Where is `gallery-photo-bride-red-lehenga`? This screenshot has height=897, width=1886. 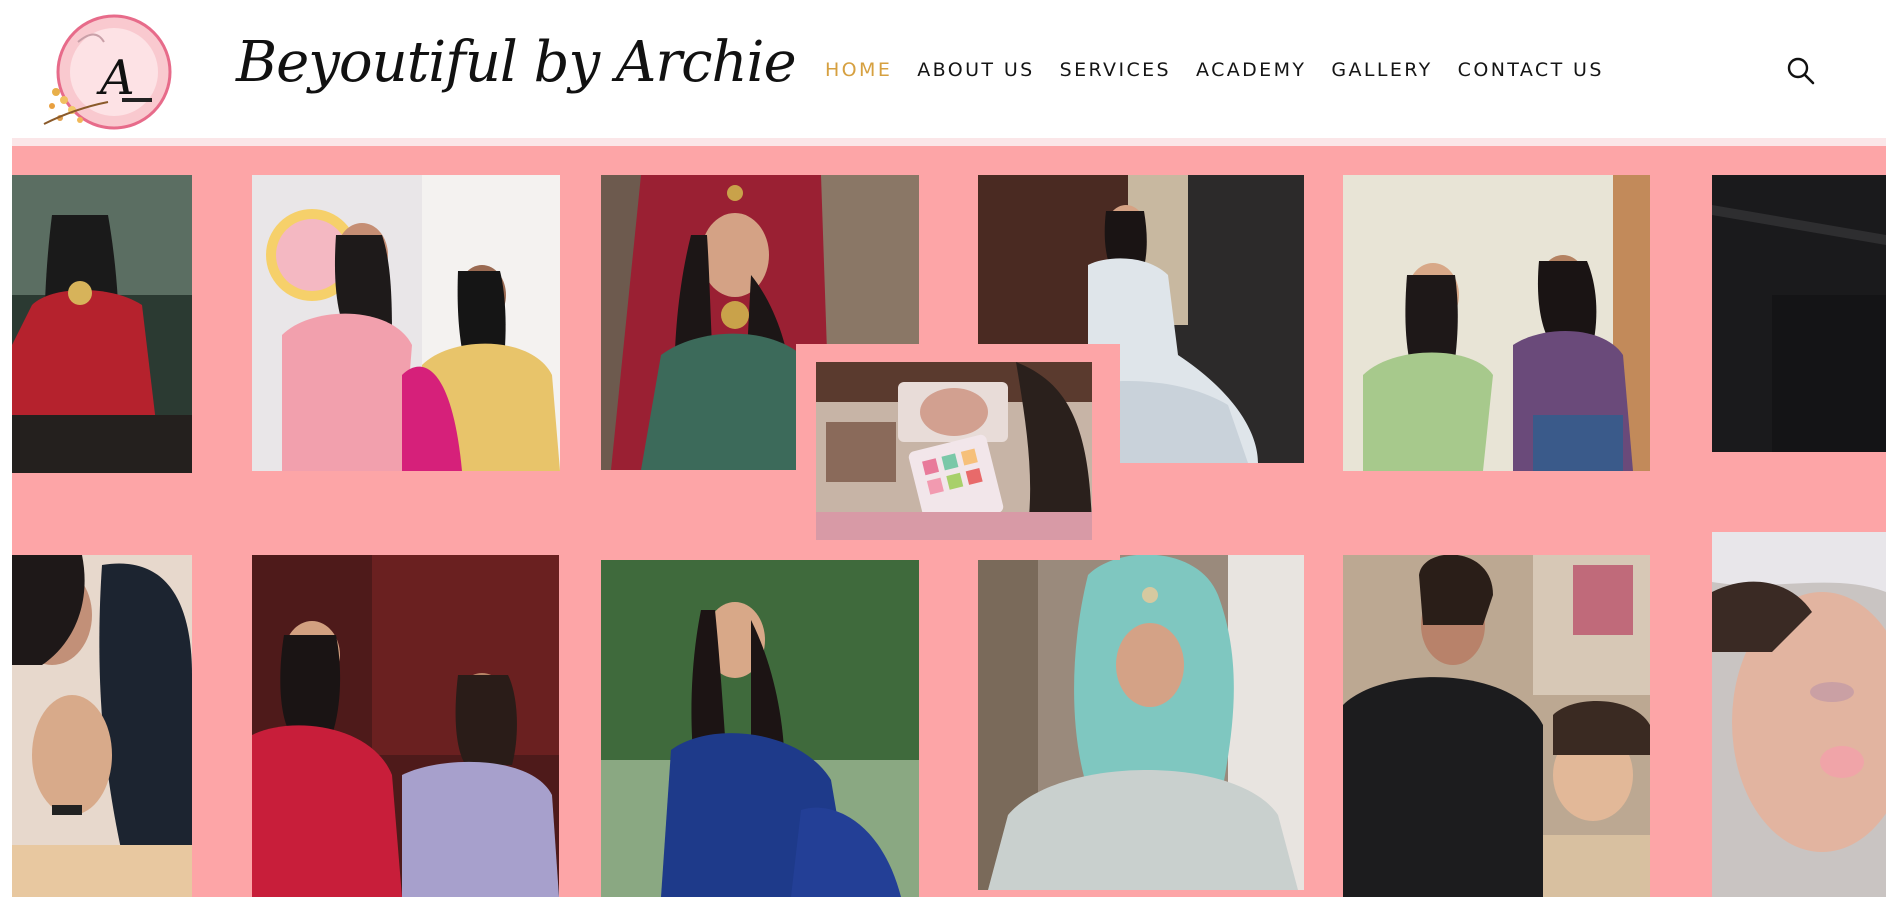
gallery-photo-bride-red-lehenga is located at coordinates (102, 324).